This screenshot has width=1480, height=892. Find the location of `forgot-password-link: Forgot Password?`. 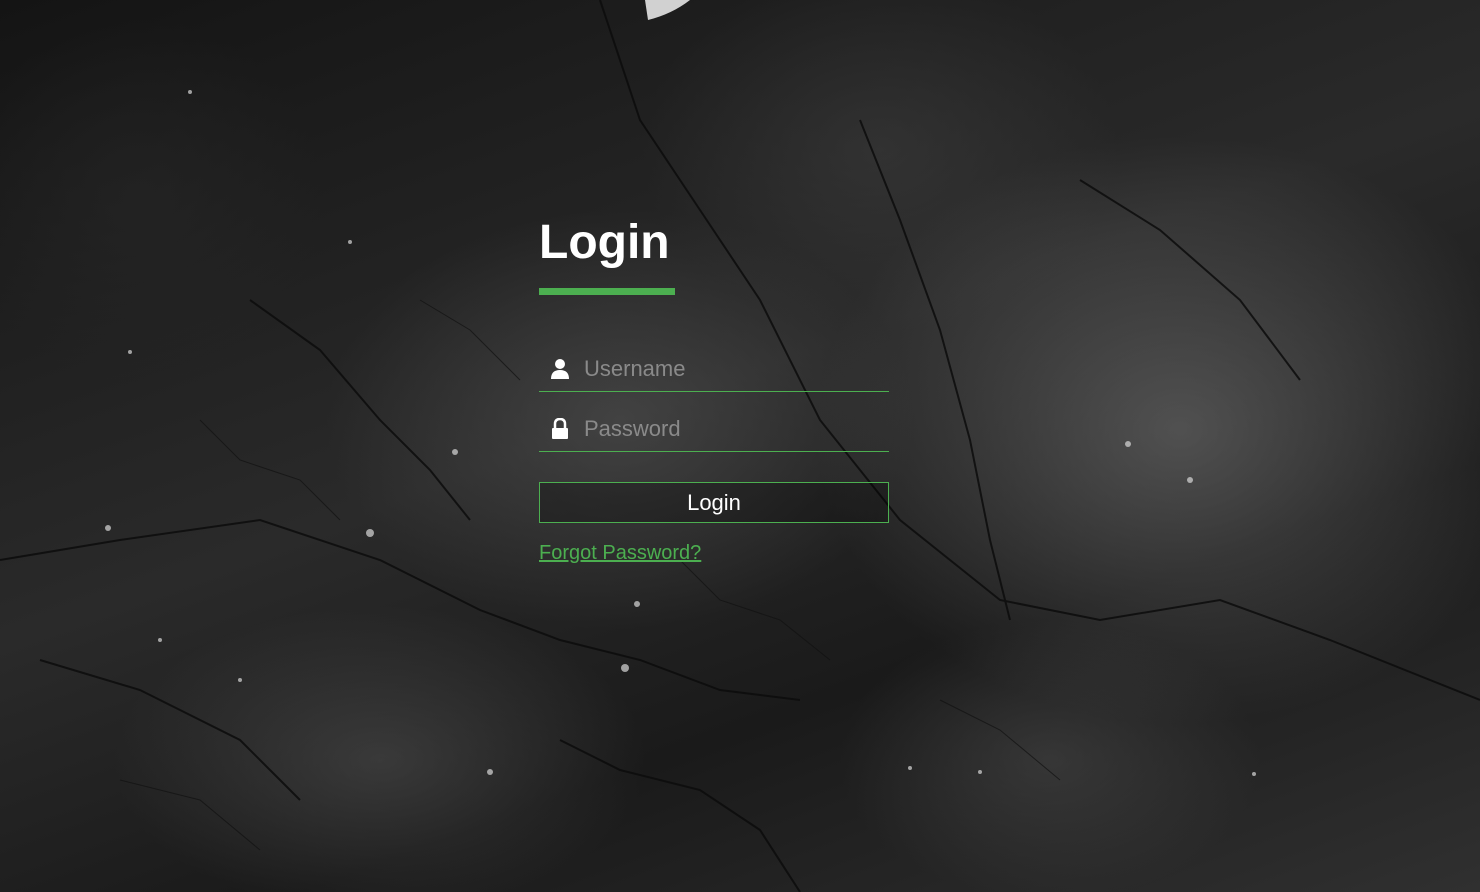

forgot-password-link: Forgot Password? is located at coordinates (620, 553).